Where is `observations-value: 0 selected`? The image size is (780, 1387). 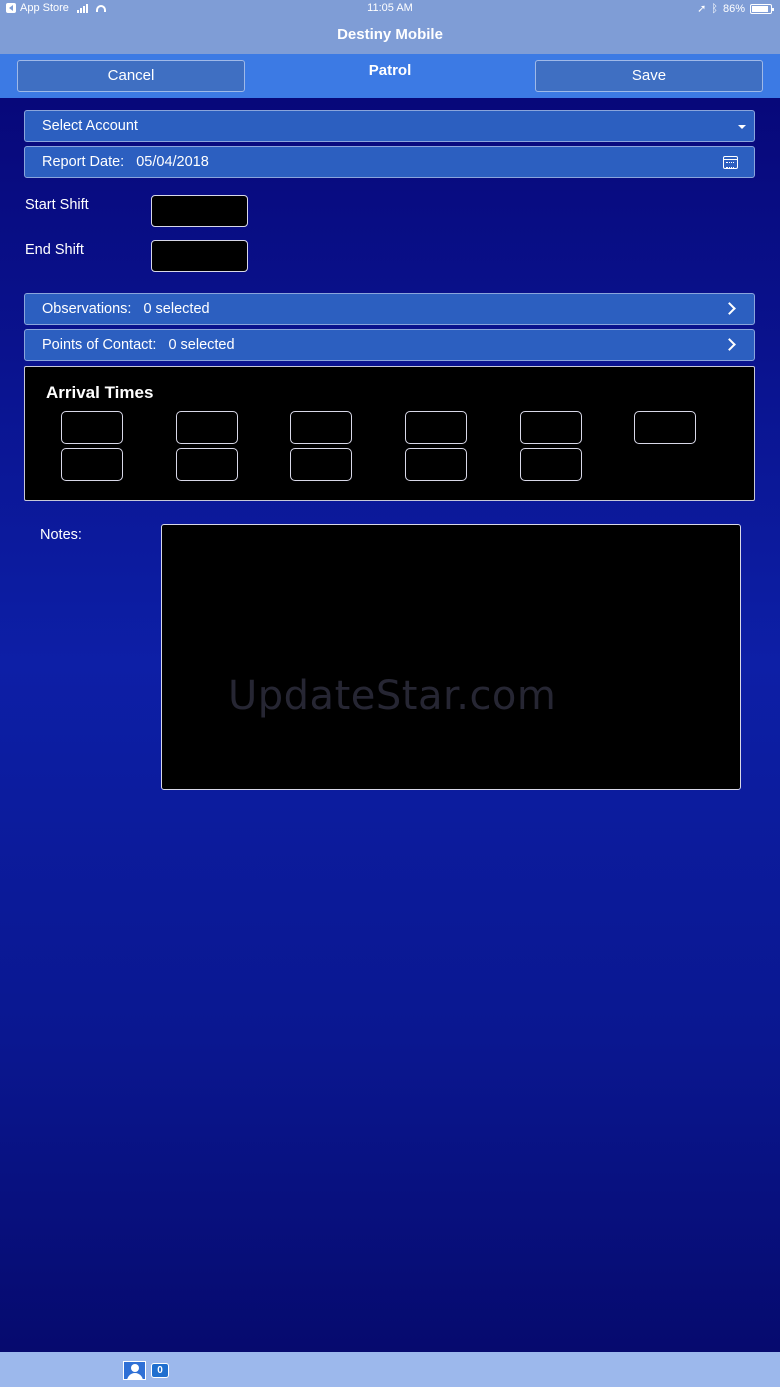 observations-value: 0 selected is located at coordinates (176, 309).